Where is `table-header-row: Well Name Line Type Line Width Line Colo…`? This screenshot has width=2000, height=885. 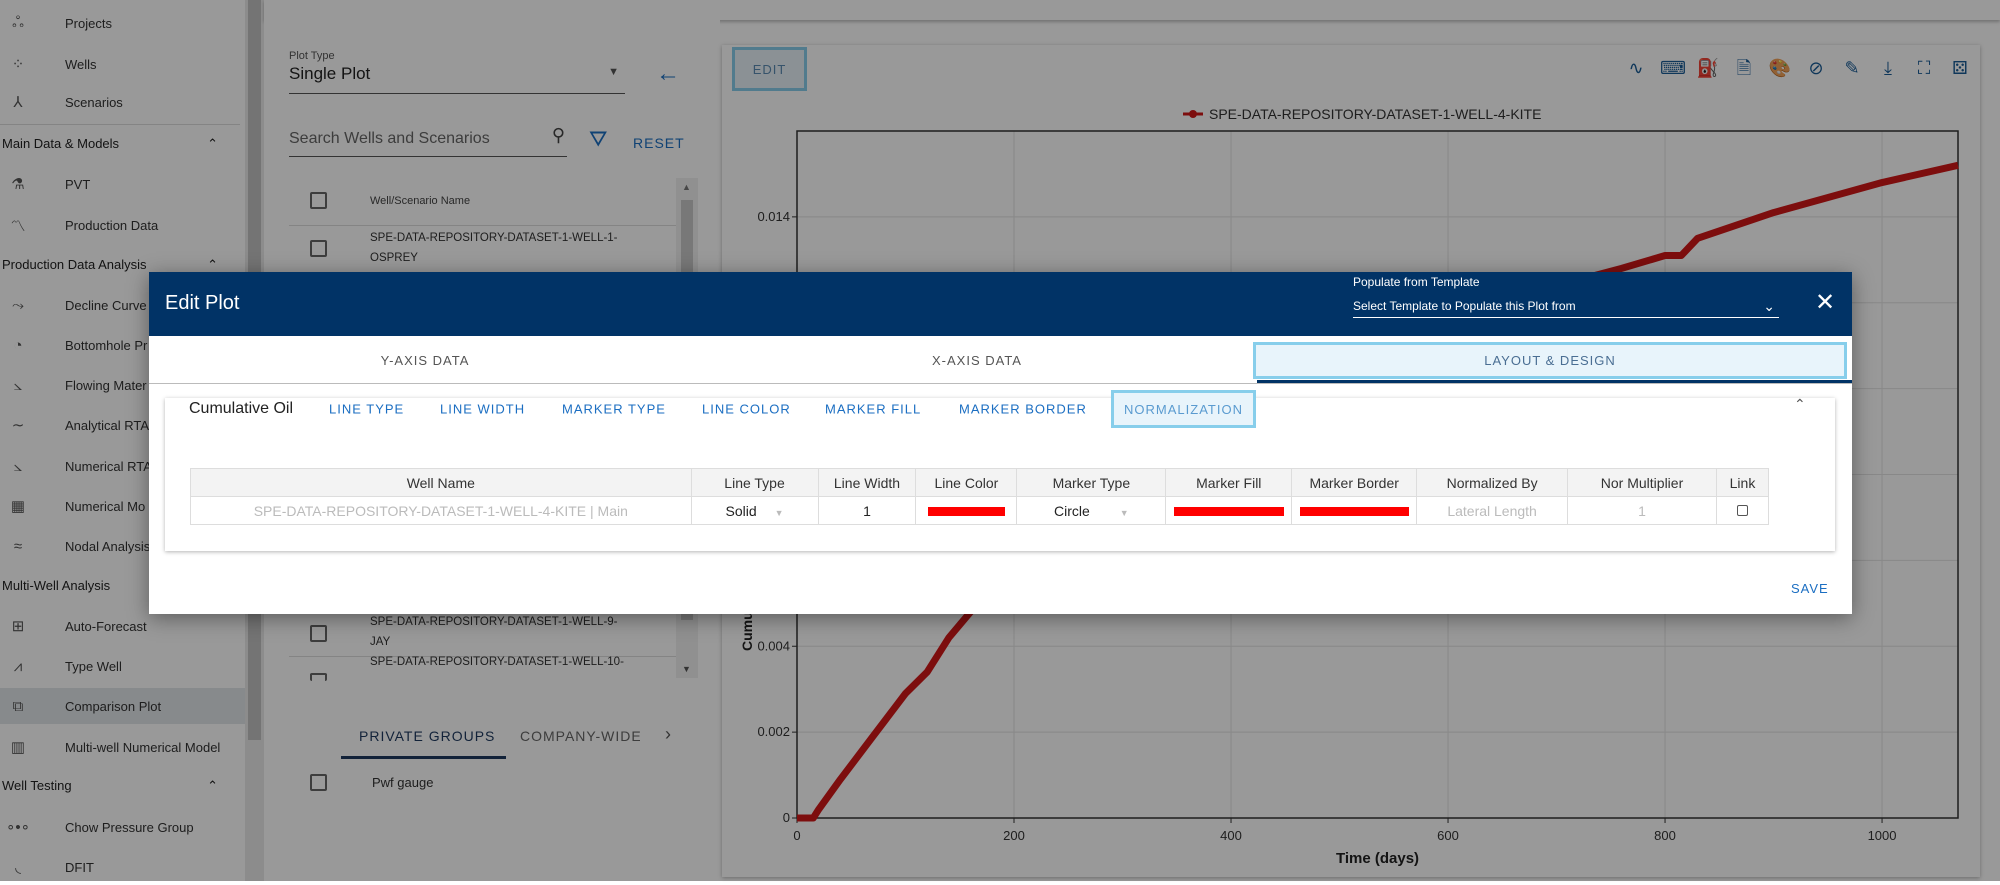
table-header-row: Well Name Line Type Line Width Line Colo… is located at coordinates (980, 482).